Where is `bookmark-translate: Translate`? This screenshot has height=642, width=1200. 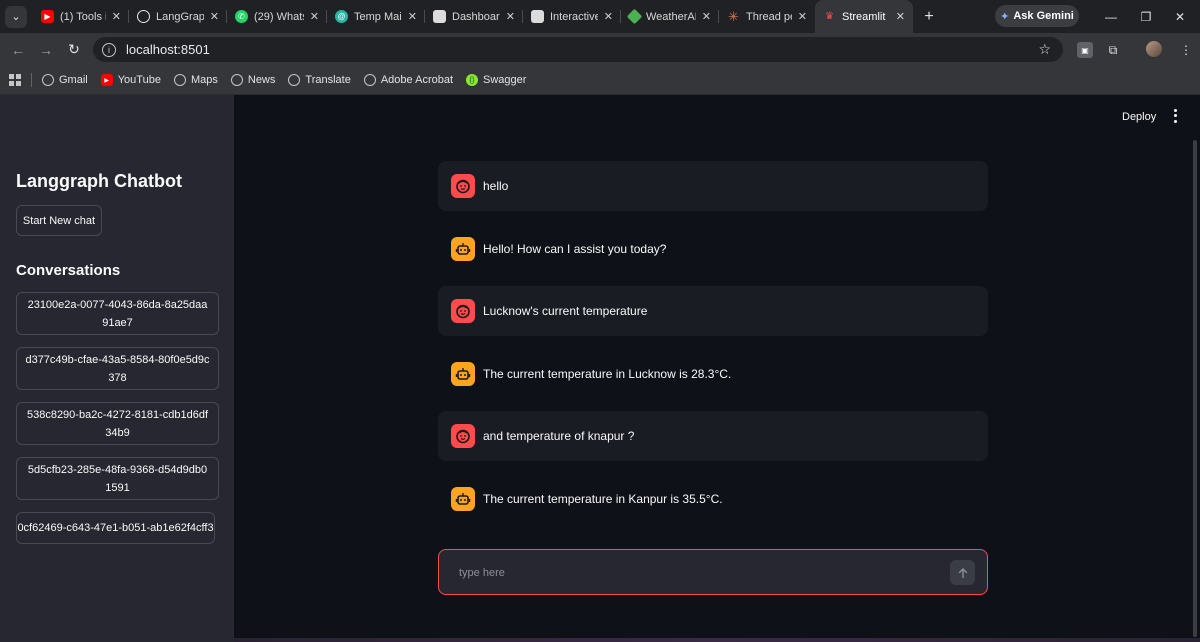
bookmark-translate: Translate is located at coordinates (319, 80).